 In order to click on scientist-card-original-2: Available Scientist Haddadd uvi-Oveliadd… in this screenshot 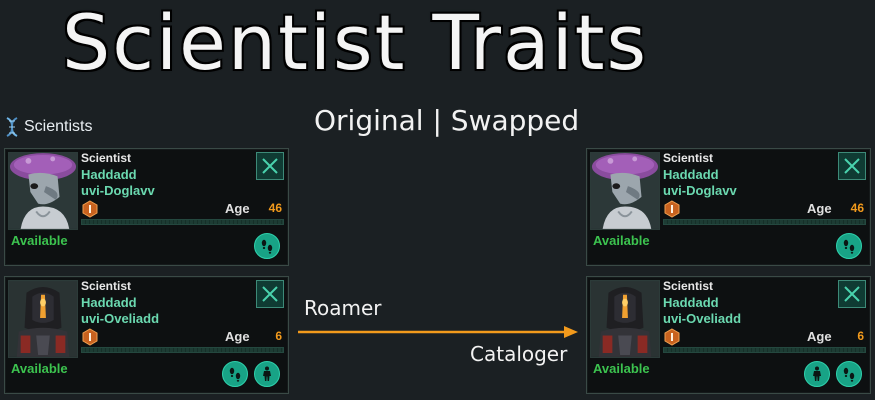, I will do `click(146, 335)`.